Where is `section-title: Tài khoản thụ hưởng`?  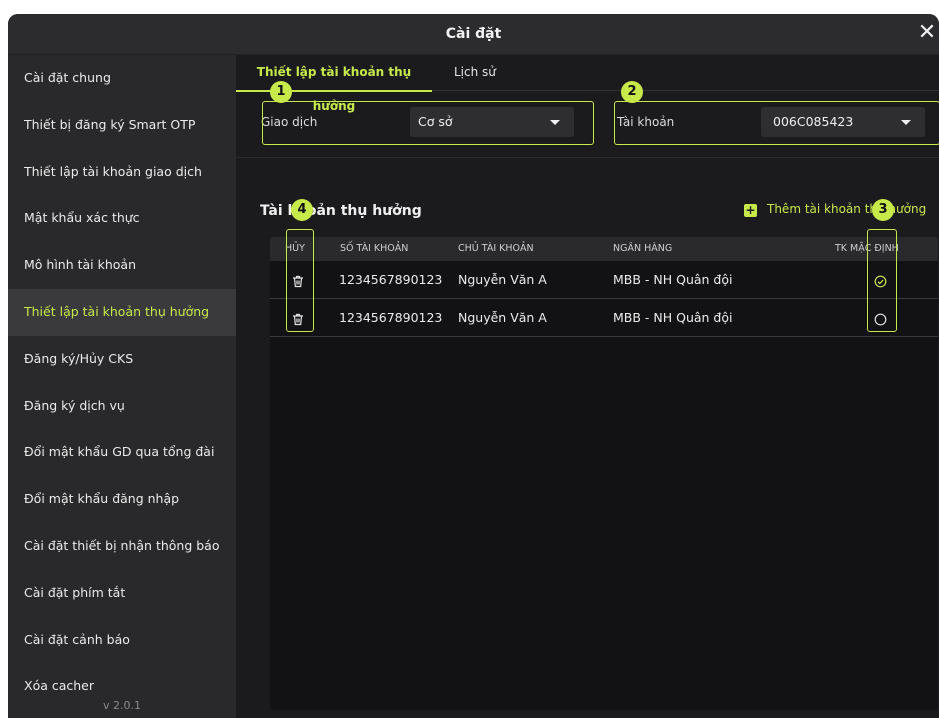
section-title: Tài khoản thụ hưởng is located at coordinates (341, 211).